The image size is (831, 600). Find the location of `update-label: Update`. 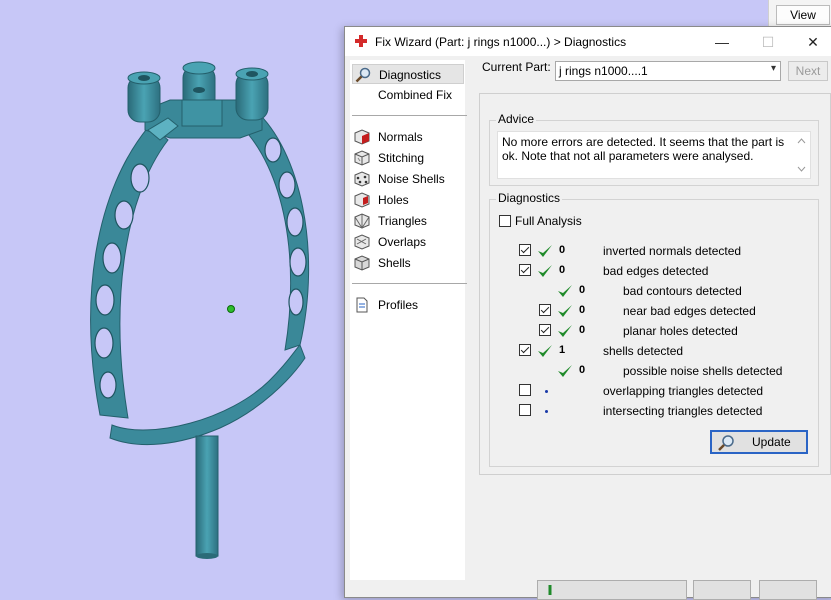

update-label: Update is located at coordinates (771, 442).